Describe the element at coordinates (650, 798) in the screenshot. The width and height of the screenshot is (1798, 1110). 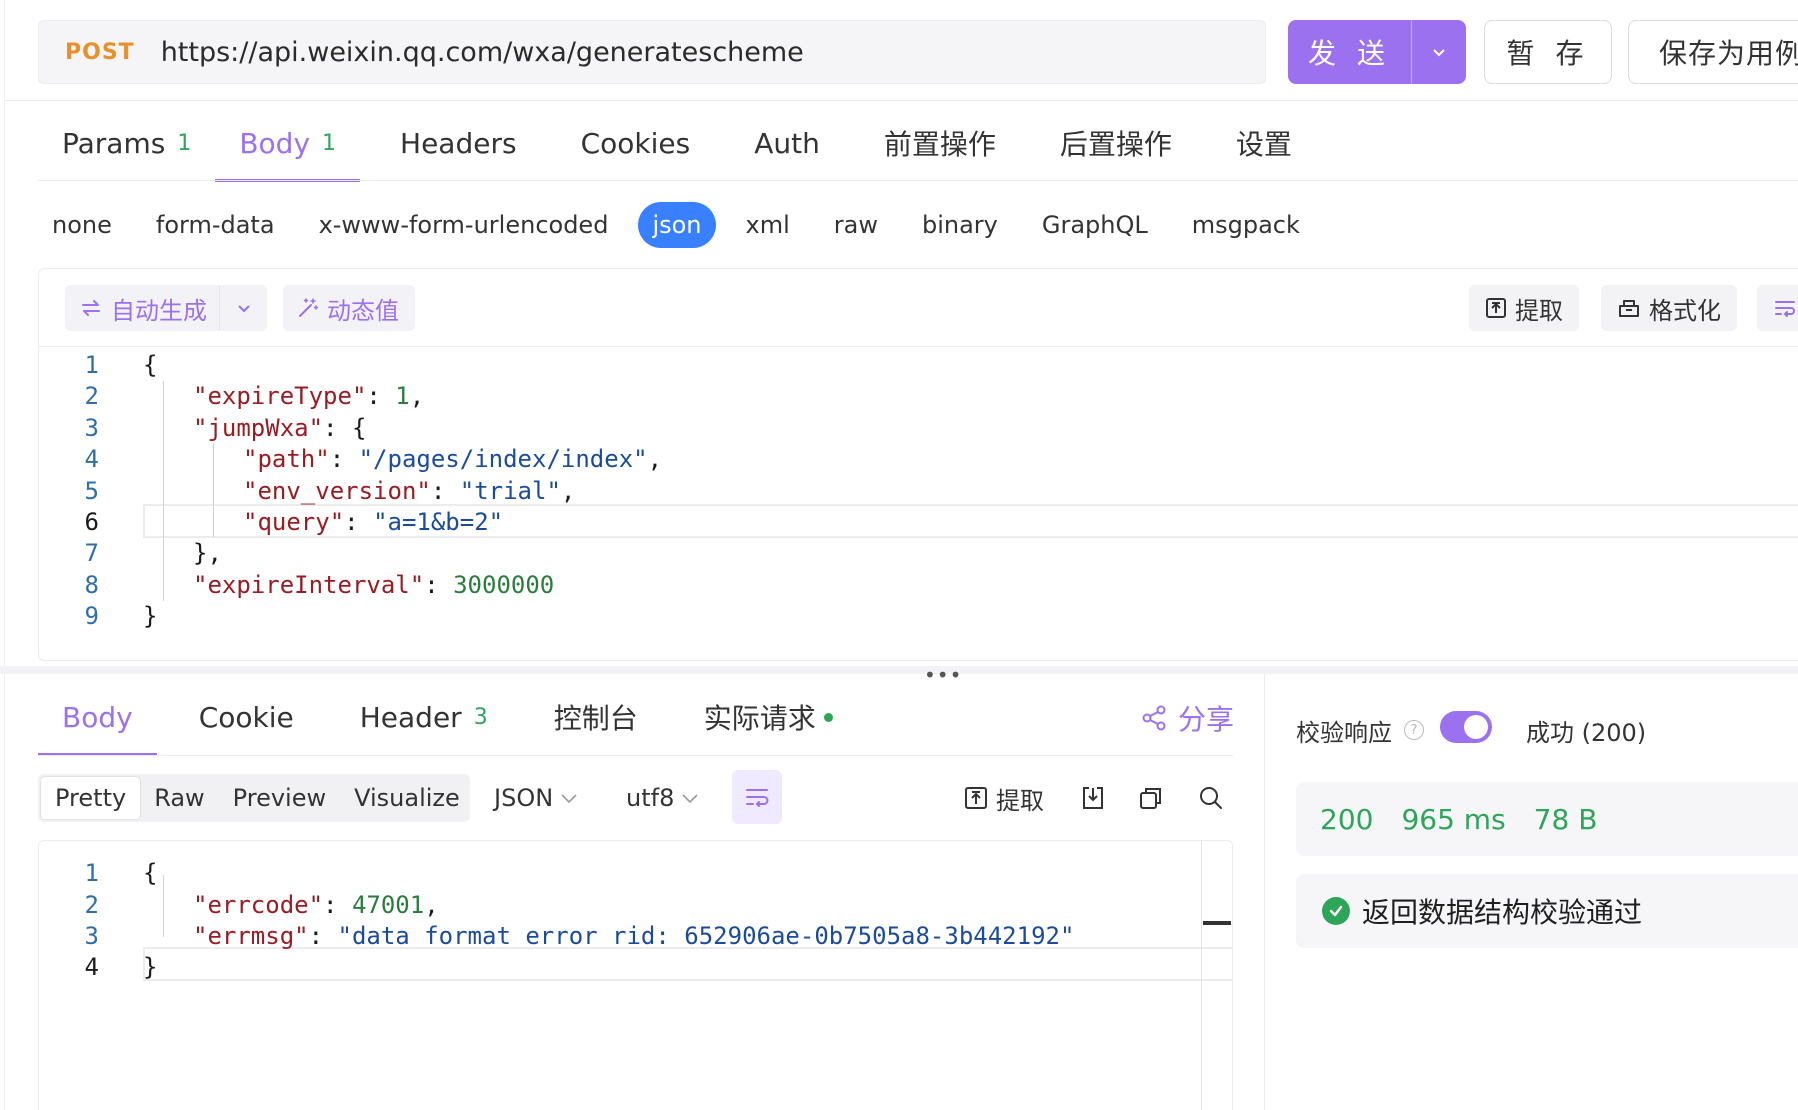
I see `encoding-select-value: utf8` at that location.